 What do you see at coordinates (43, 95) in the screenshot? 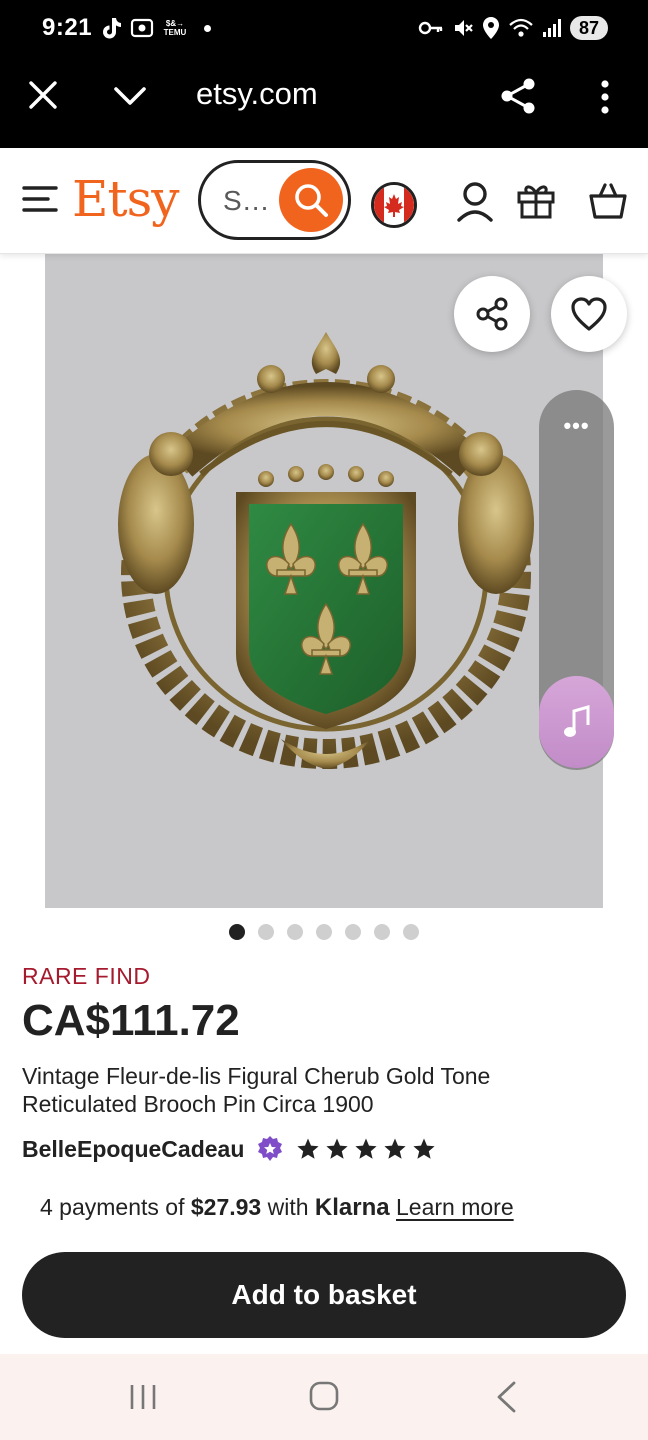
I see `close-icon` at bounding box center [43, 95].